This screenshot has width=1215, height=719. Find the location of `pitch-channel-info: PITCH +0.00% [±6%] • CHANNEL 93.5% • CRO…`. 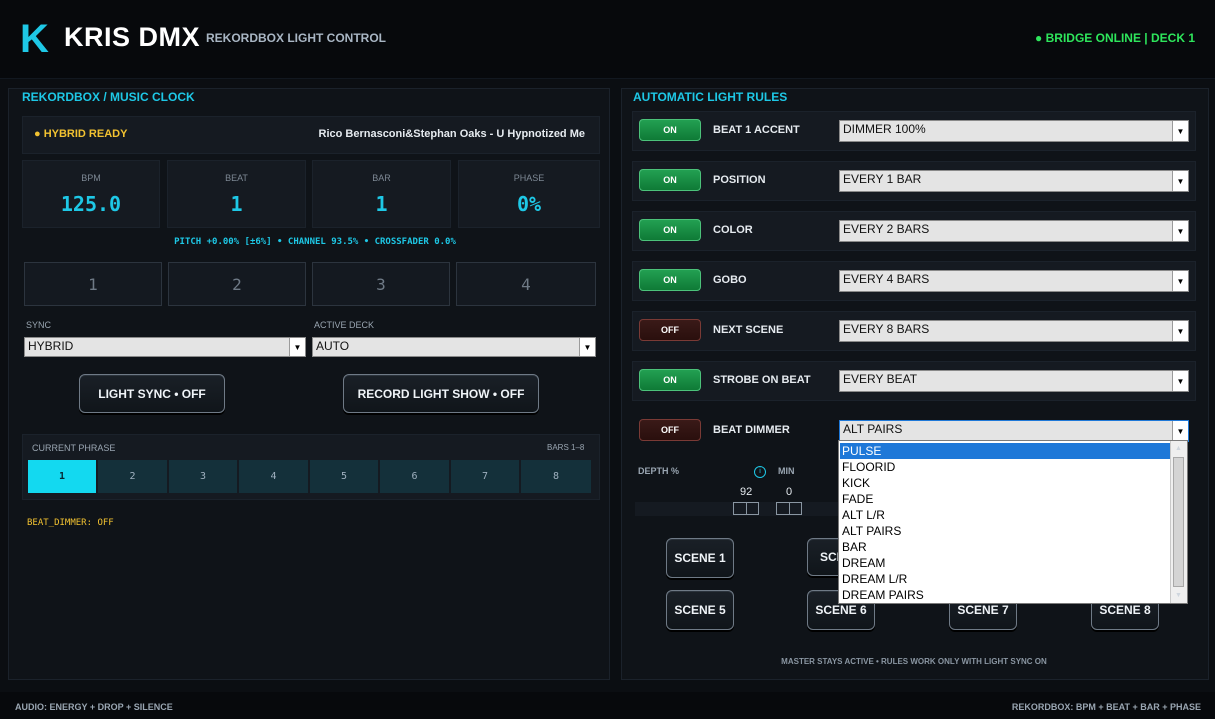

pitch-channel-info: PITCH +0.00% [±6%] • CHANNEL 93.5% • CRO… is located at coordinates (315, 242).